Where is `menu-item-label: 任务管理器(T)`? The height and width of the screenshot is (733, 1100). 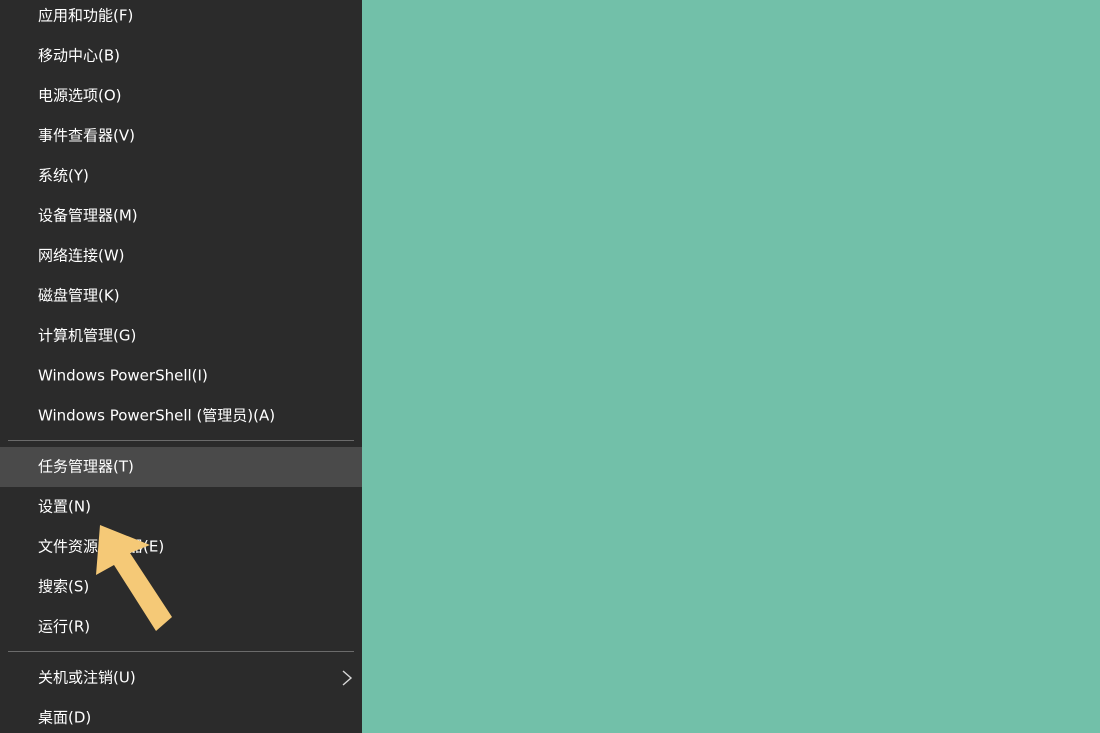
menu-item-label: 任务管理器(T) is located at coordinates (86, 466).